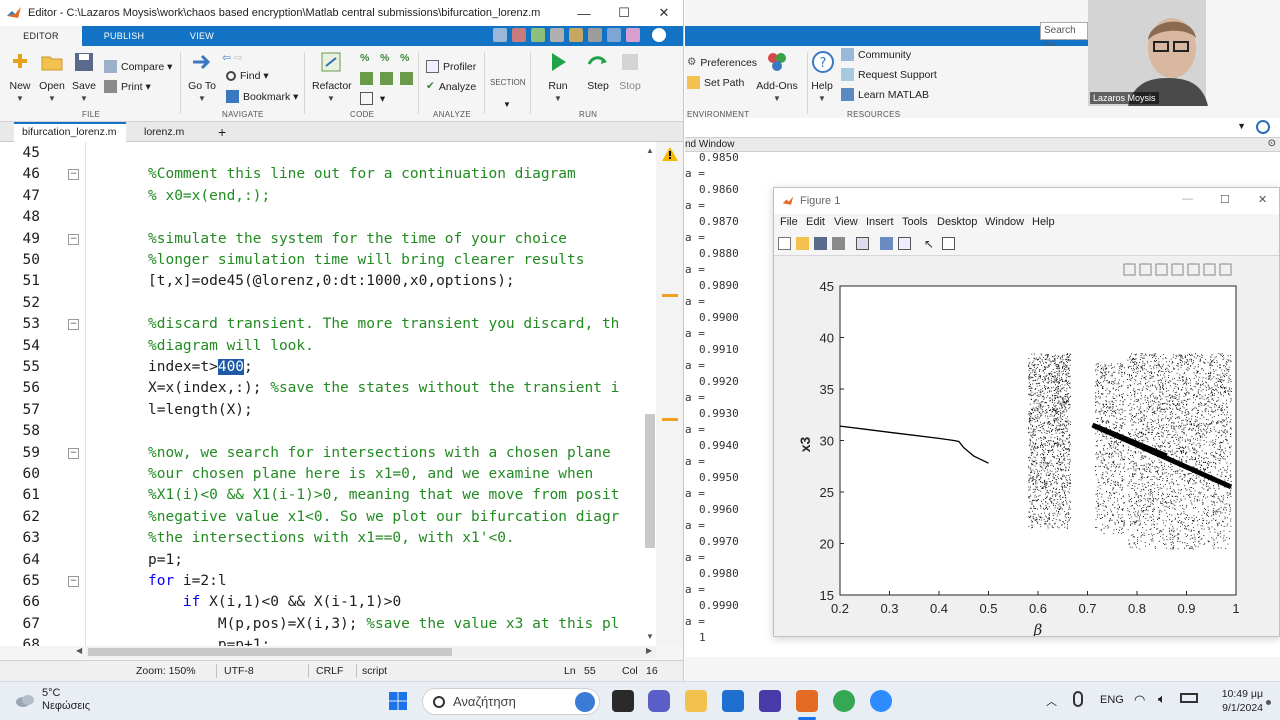 This screenshot has height=720, width=1280. Describe the element at coordinates (777, 76) in the screenshot. I see `add-ons-button: Add-Ons ▼` at that location.